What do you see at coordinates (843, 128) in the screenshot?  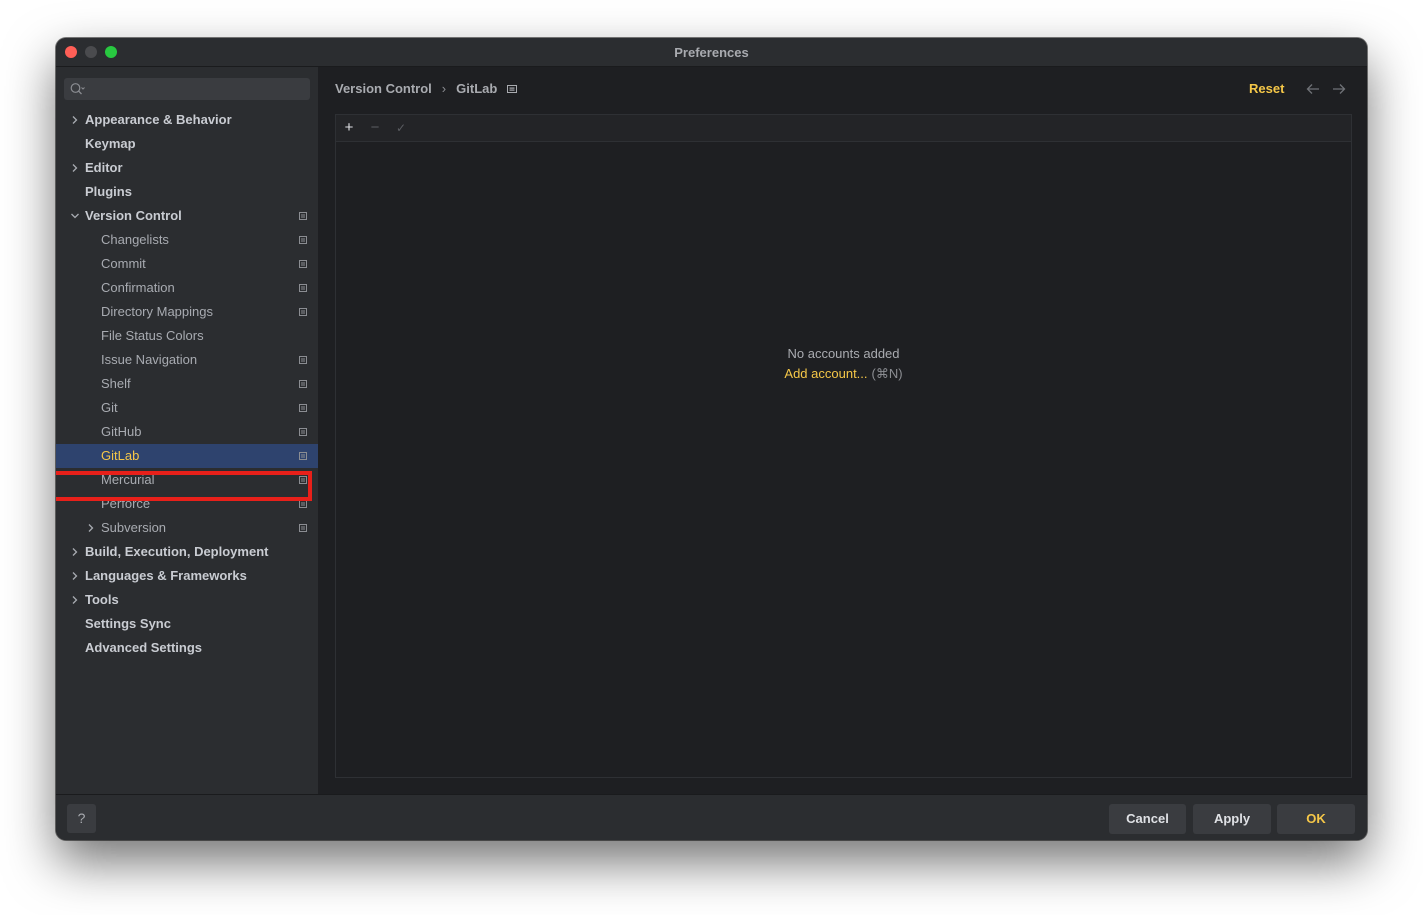 I see `accounts-toolbar: + − ✓` at bounding box center [843, 128].